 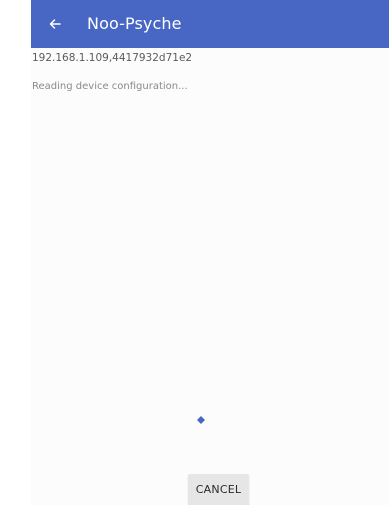 I want to click on back-button, so click(x=55, y=24).